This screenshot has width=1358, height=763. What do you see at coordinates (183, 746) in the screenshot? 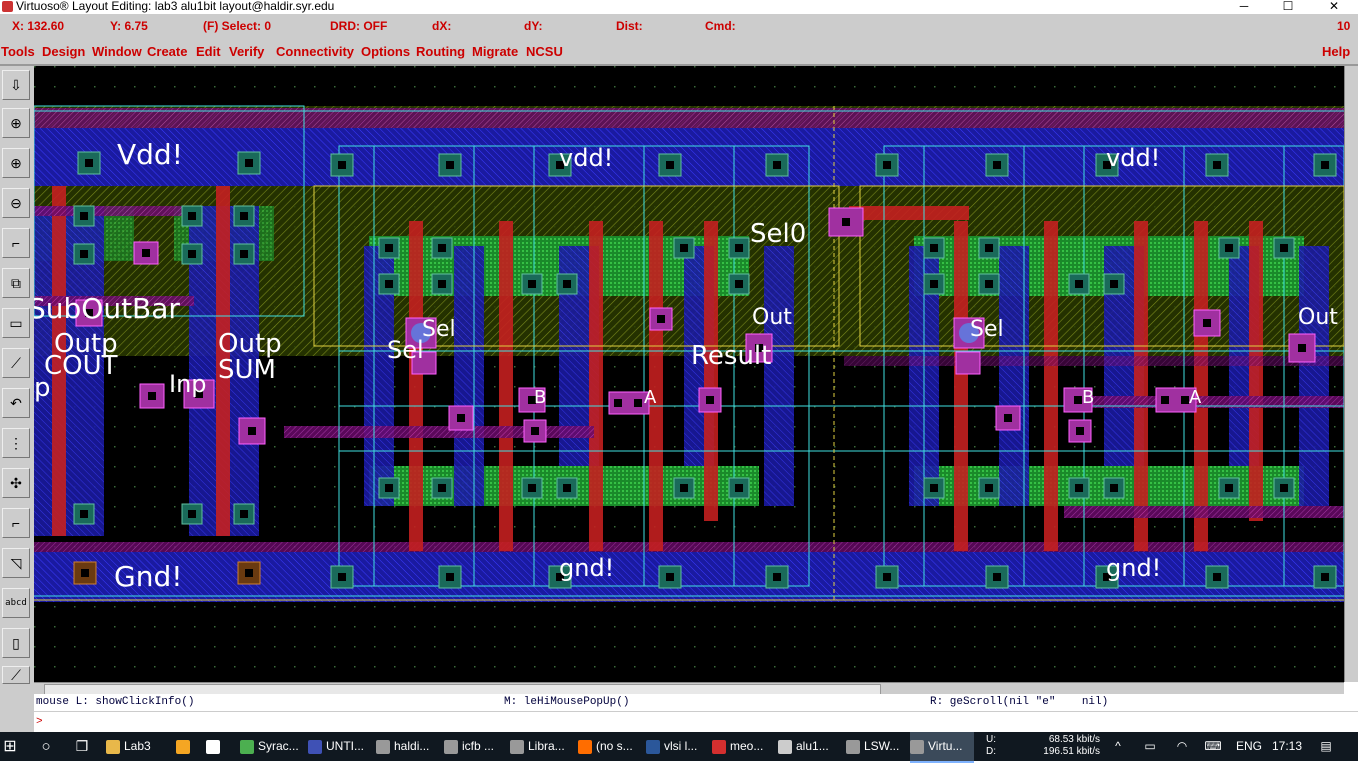
I see `media-player-icon` at bounding box center [183, 746].